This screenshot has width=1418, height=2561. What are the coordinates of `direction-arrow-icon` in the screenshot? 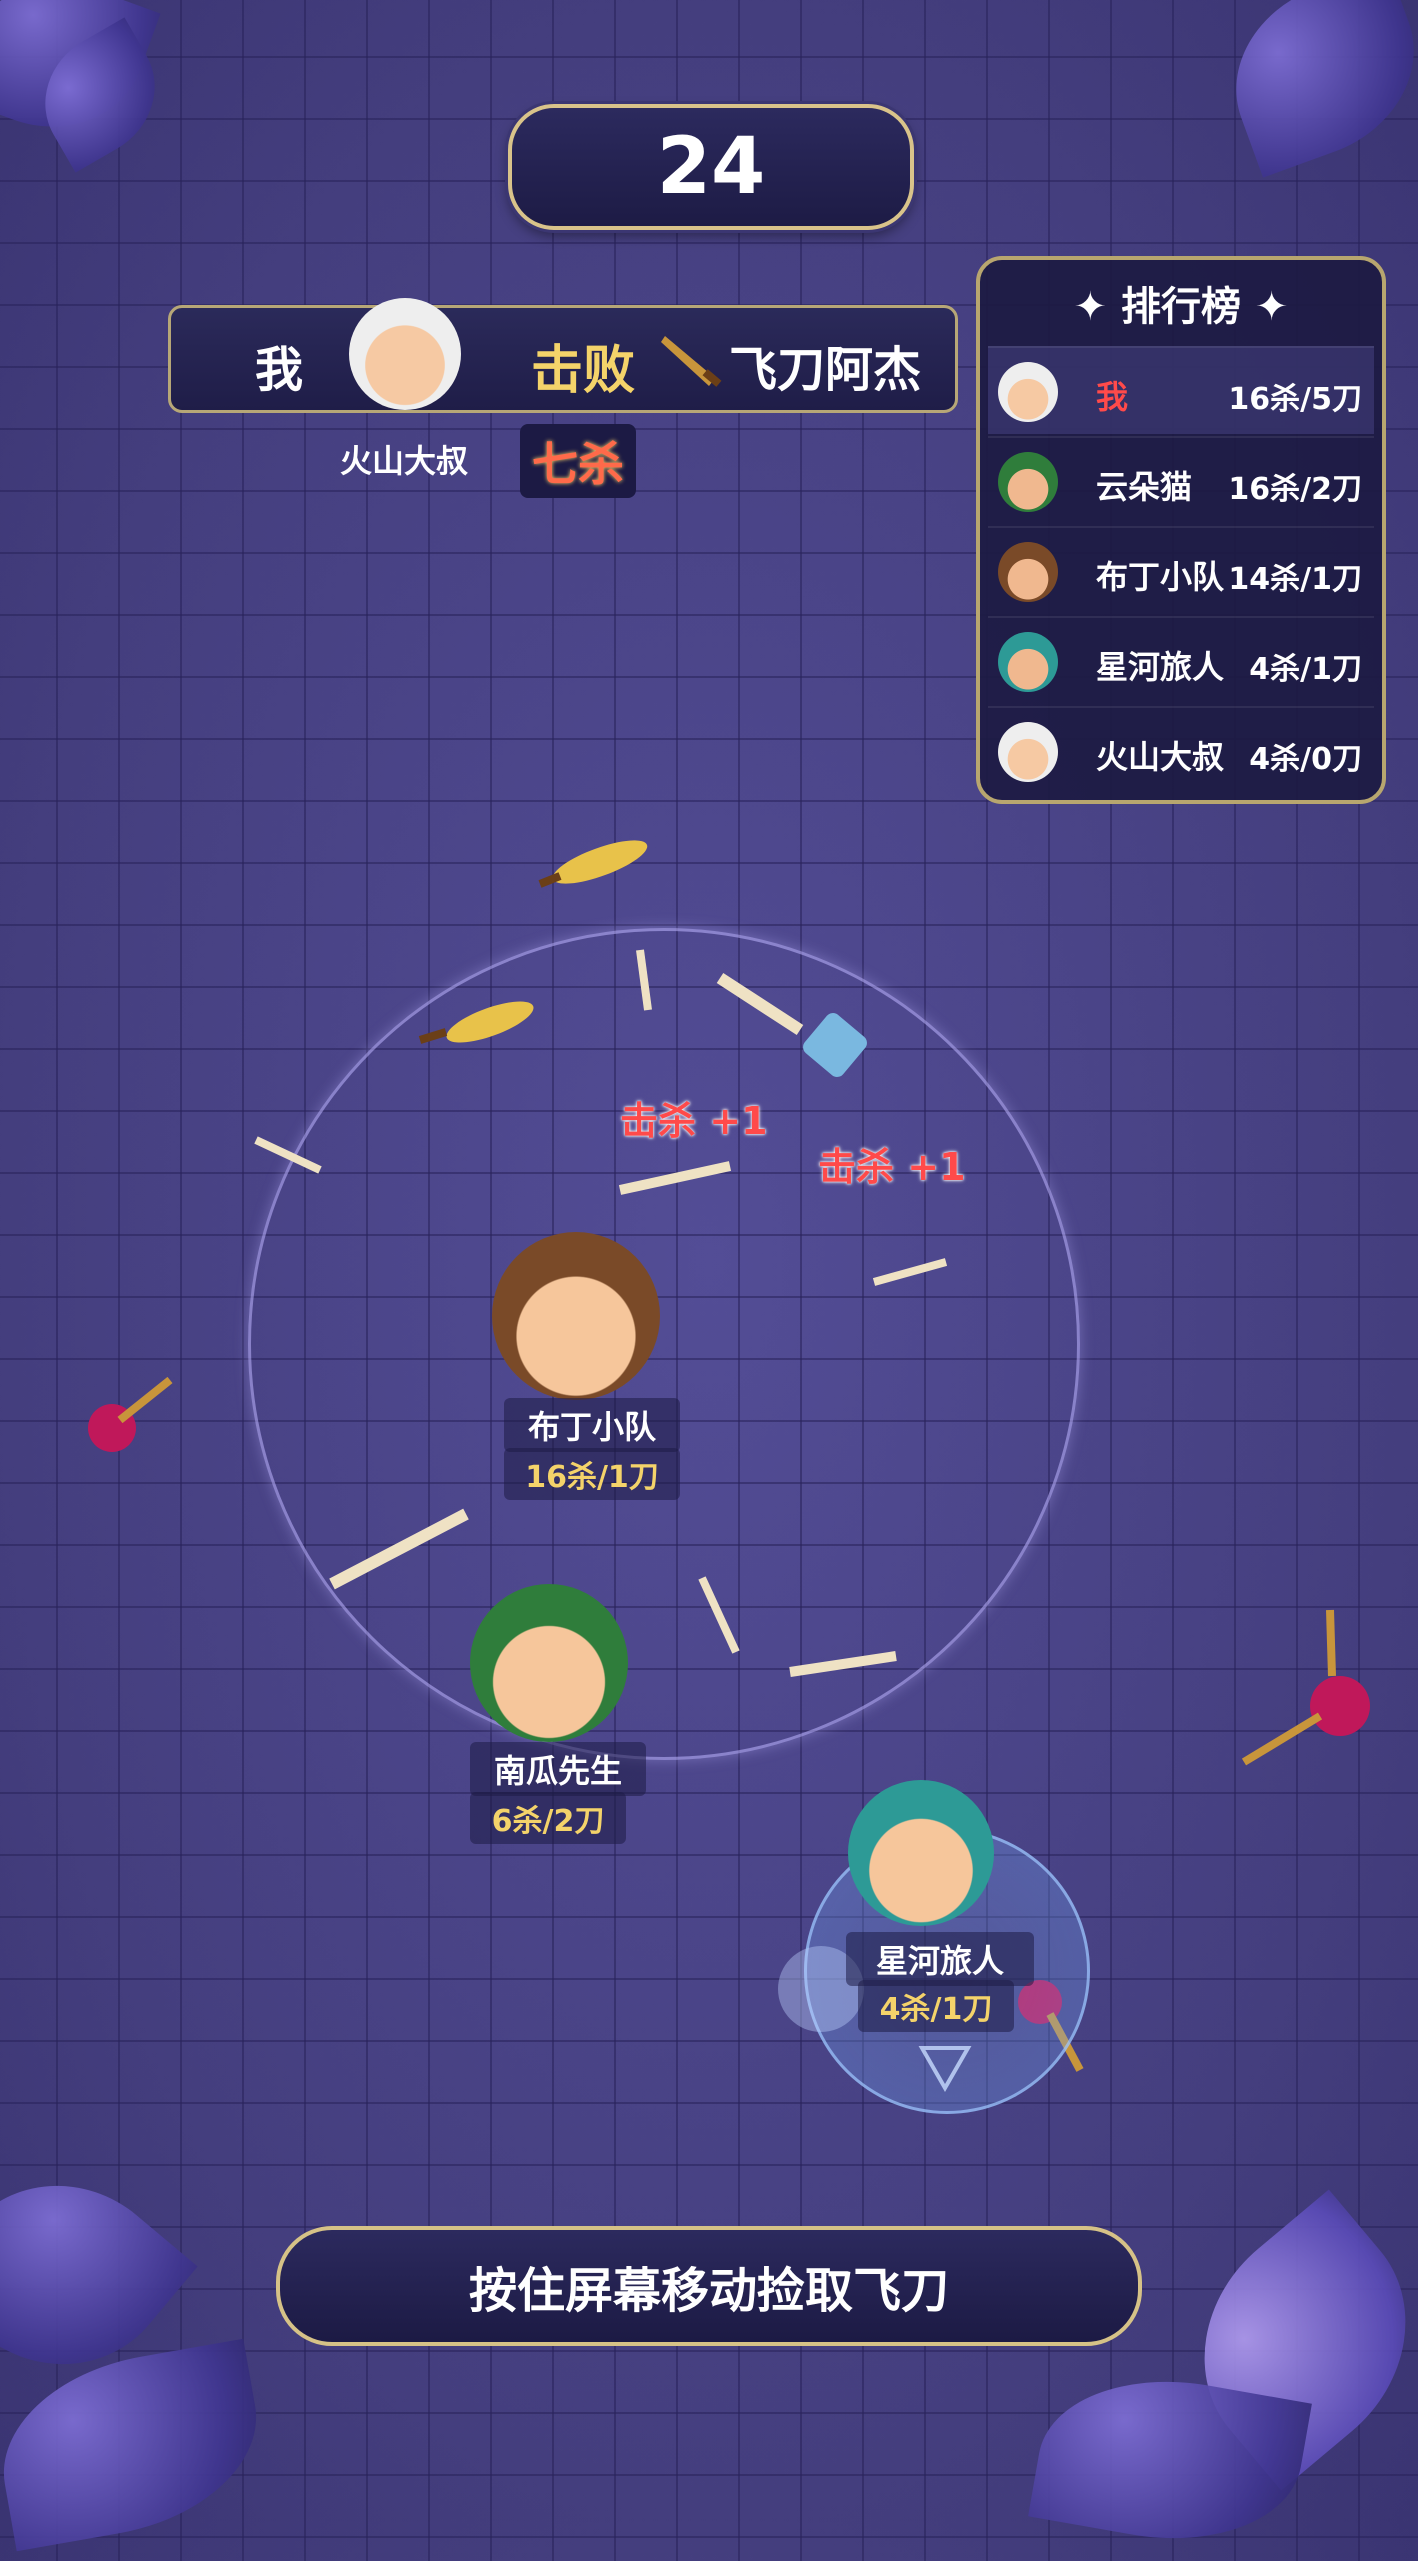 It's located at (945, 2069).